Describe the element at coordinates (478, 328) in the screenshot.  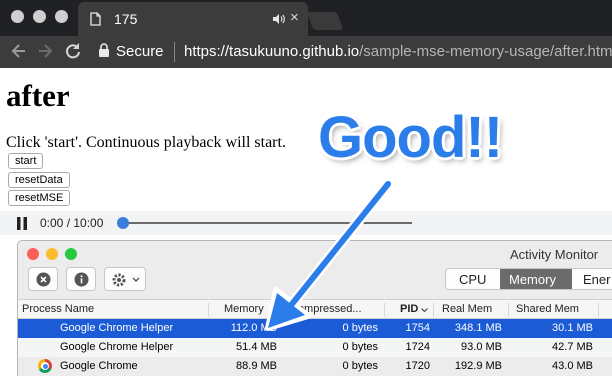
I see `real-mem-value: 348.1 MB` at that location.